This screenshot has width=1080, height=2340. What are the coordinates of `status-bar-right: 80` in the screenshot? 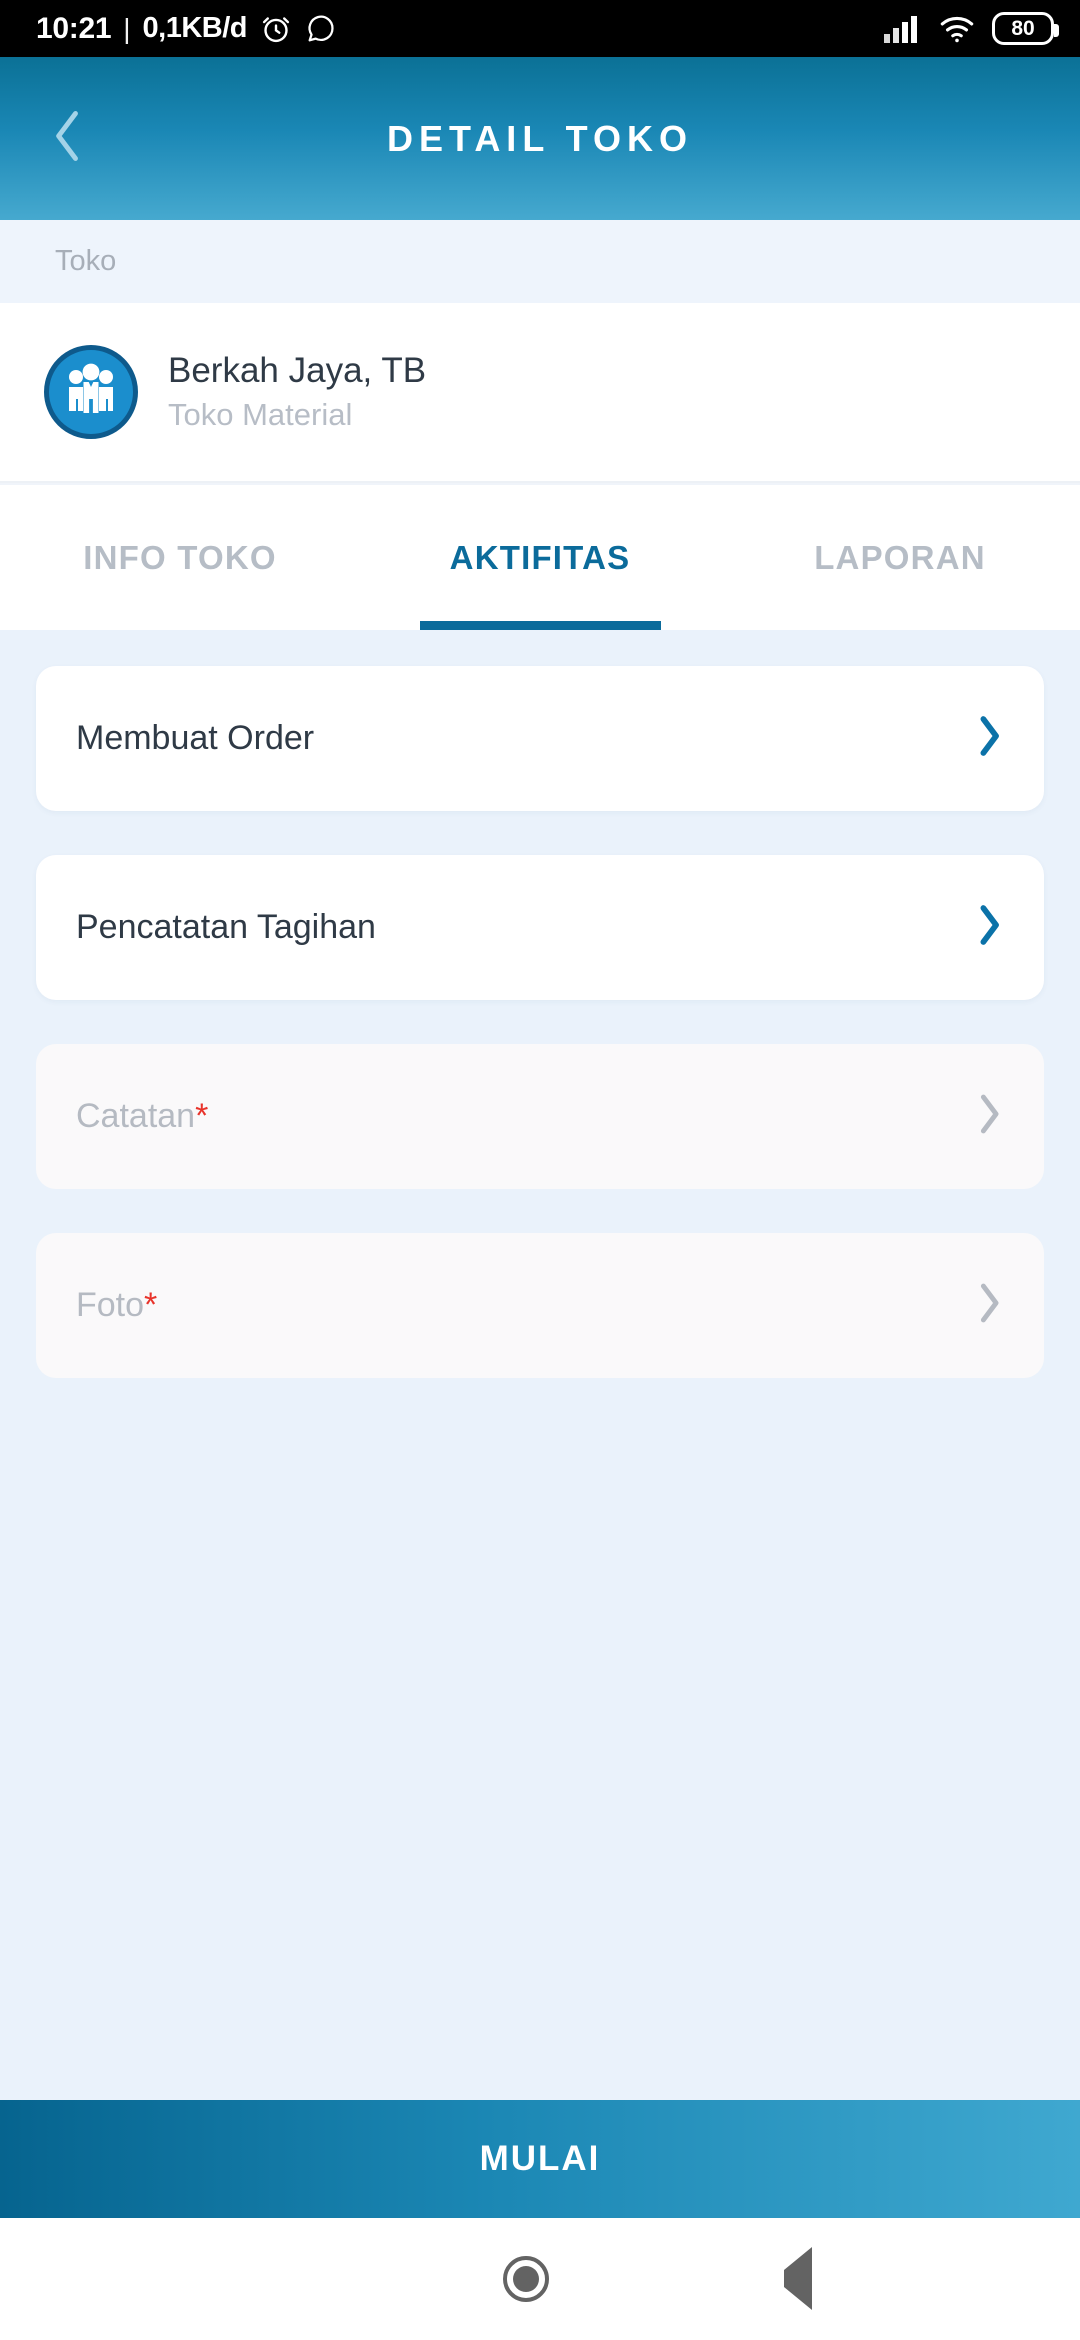 It's located at (970, 28).